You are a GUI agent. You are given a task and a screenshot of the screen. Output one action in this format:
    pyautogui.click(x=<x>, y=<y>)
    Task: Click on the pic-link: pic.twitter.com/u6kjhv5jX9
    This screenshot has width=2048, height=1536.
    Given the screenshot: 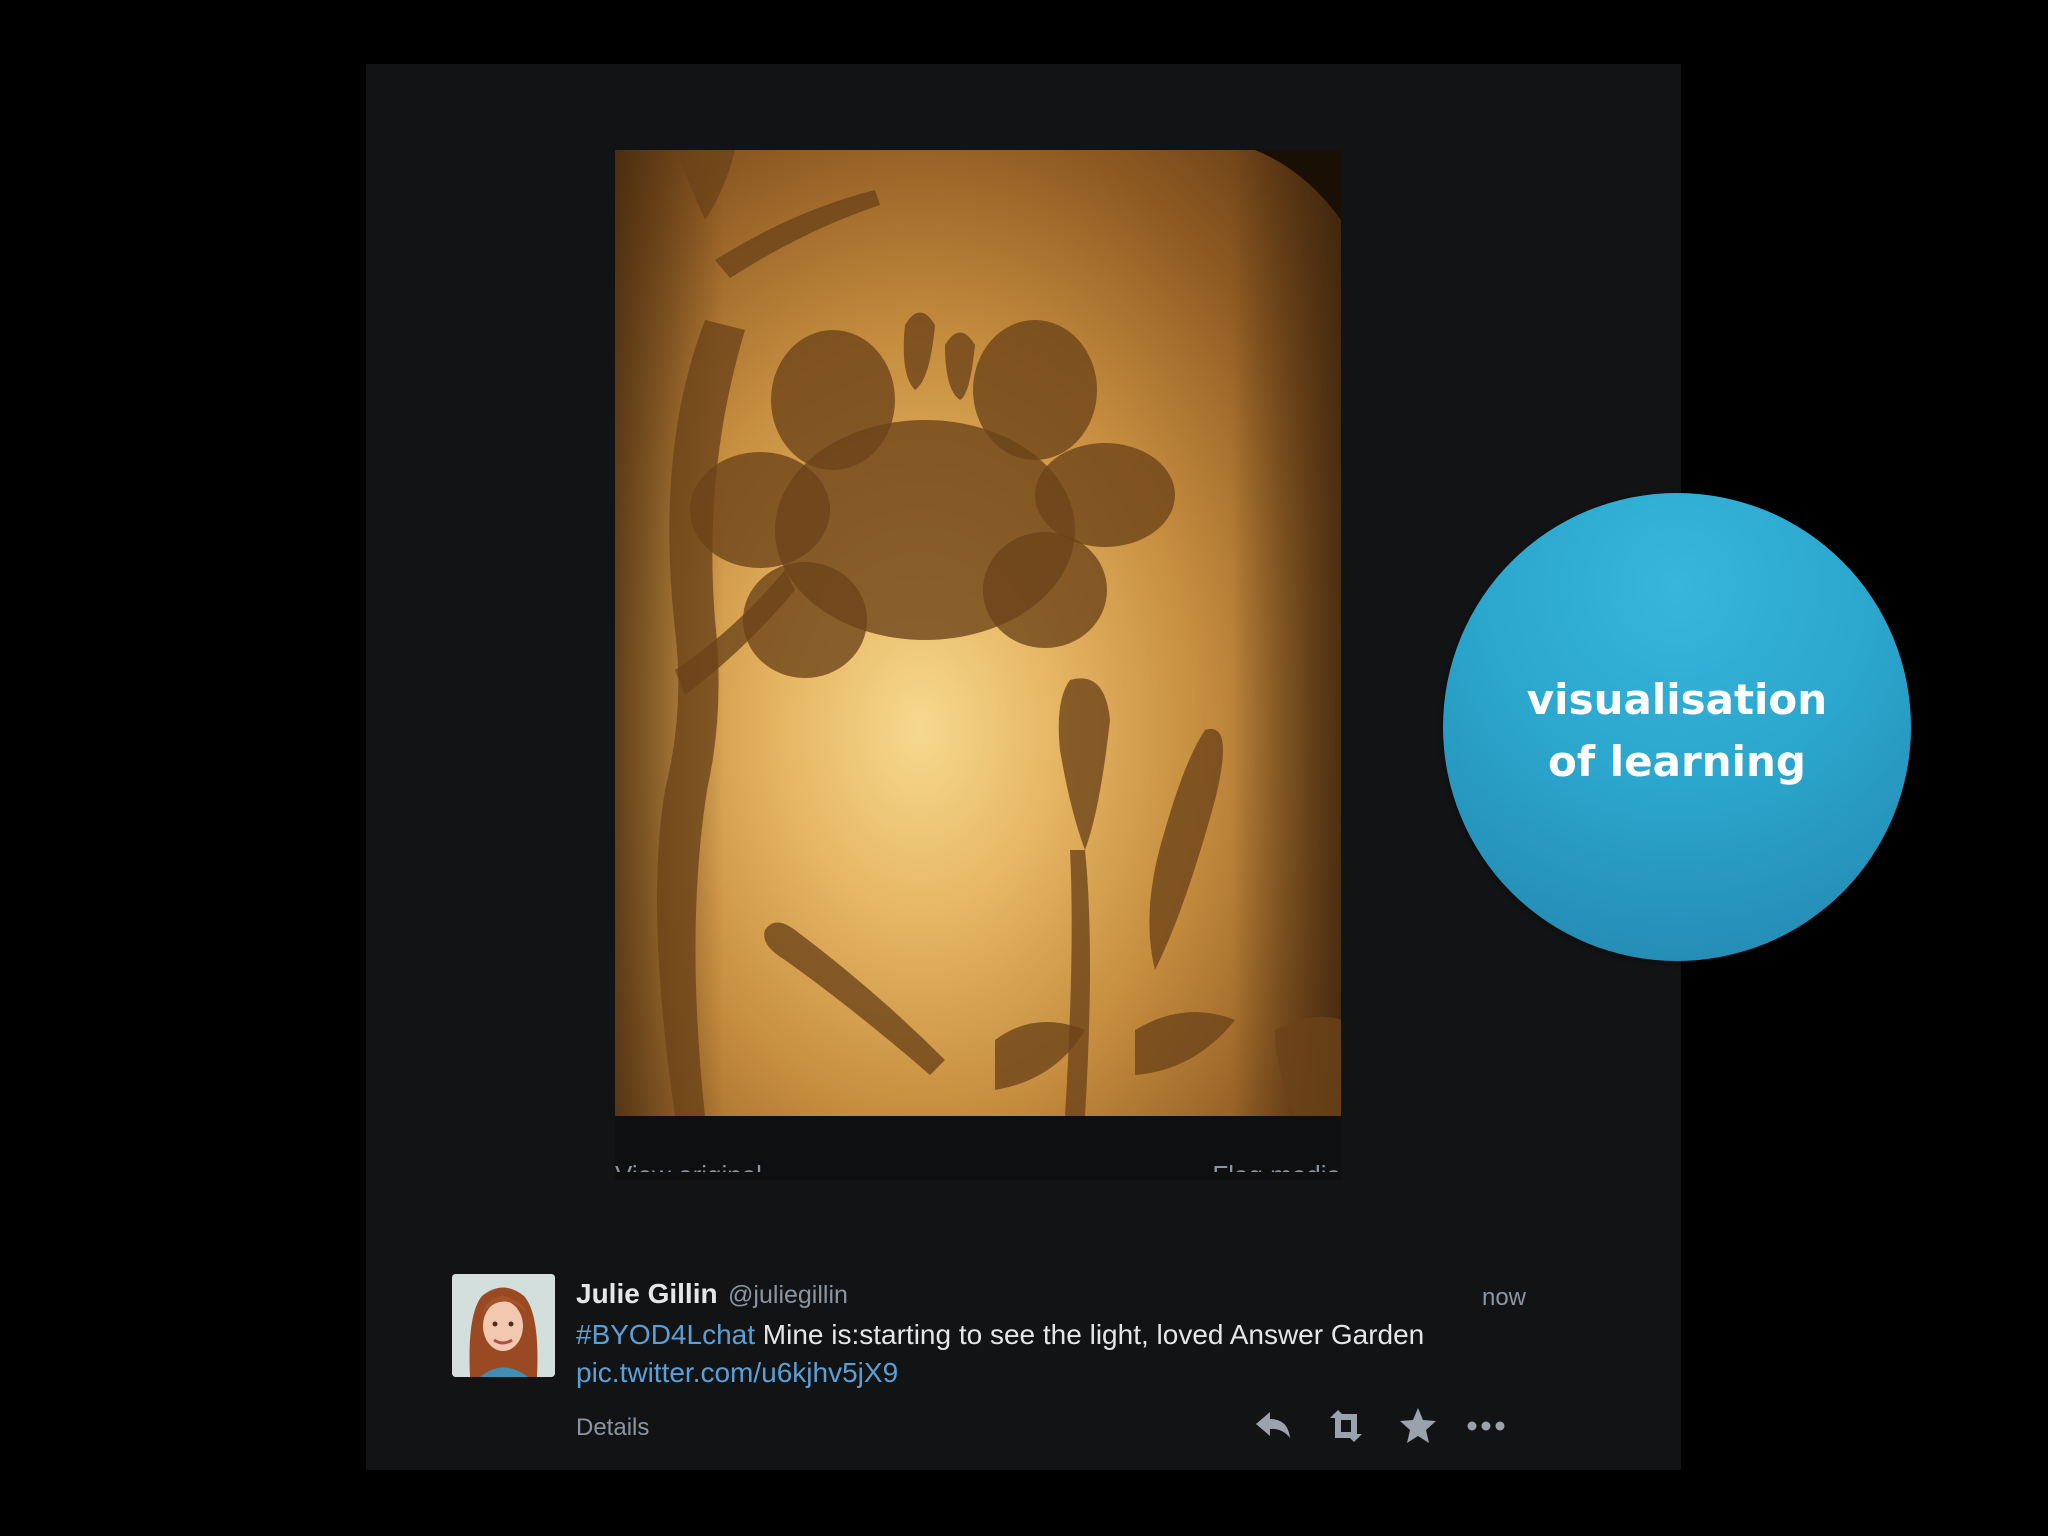 What is the action you would take?
    pyautogui.click(x=737, y=1372)
    